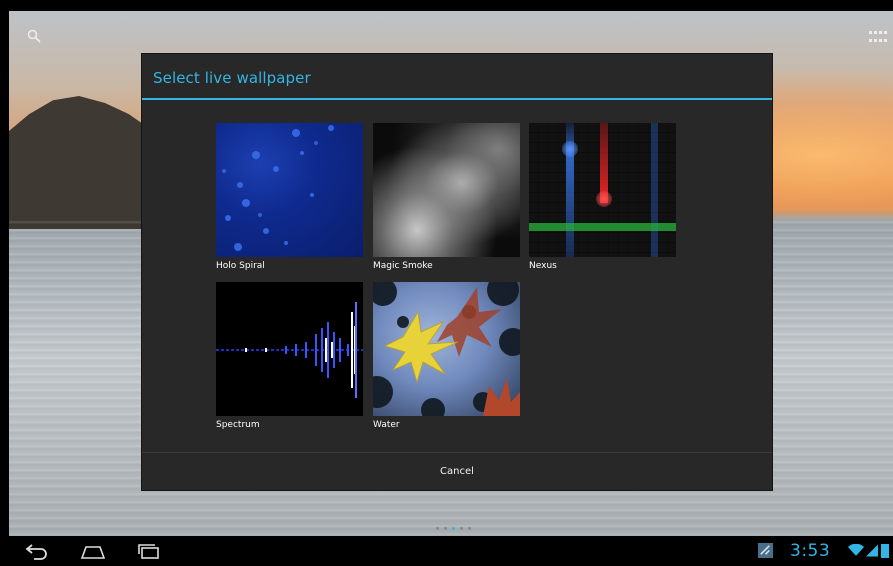  What do you see at coordinates (457, 99) in the screenshot?
I see `title-divider` at bounding box center [457, 99].